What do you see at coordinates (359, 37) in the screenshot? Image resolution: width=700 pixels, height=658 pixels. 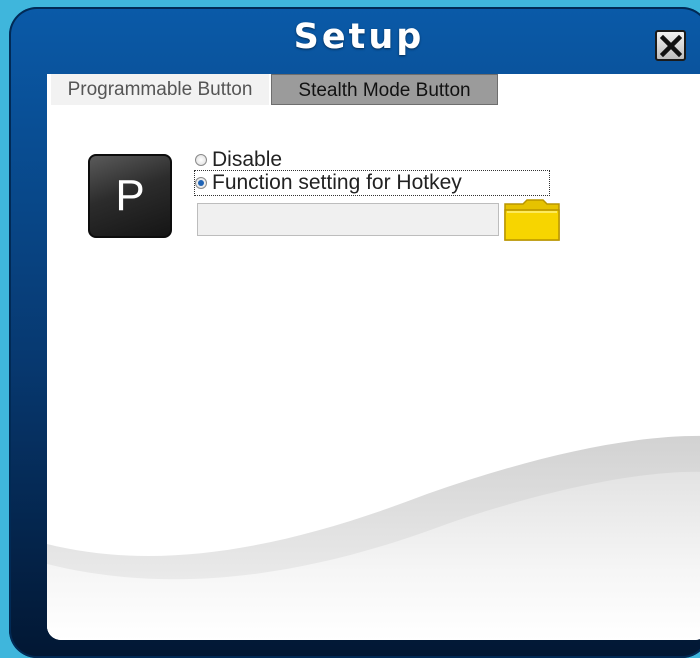 I see `window-title: Setup` at bounding box center [359, 37].